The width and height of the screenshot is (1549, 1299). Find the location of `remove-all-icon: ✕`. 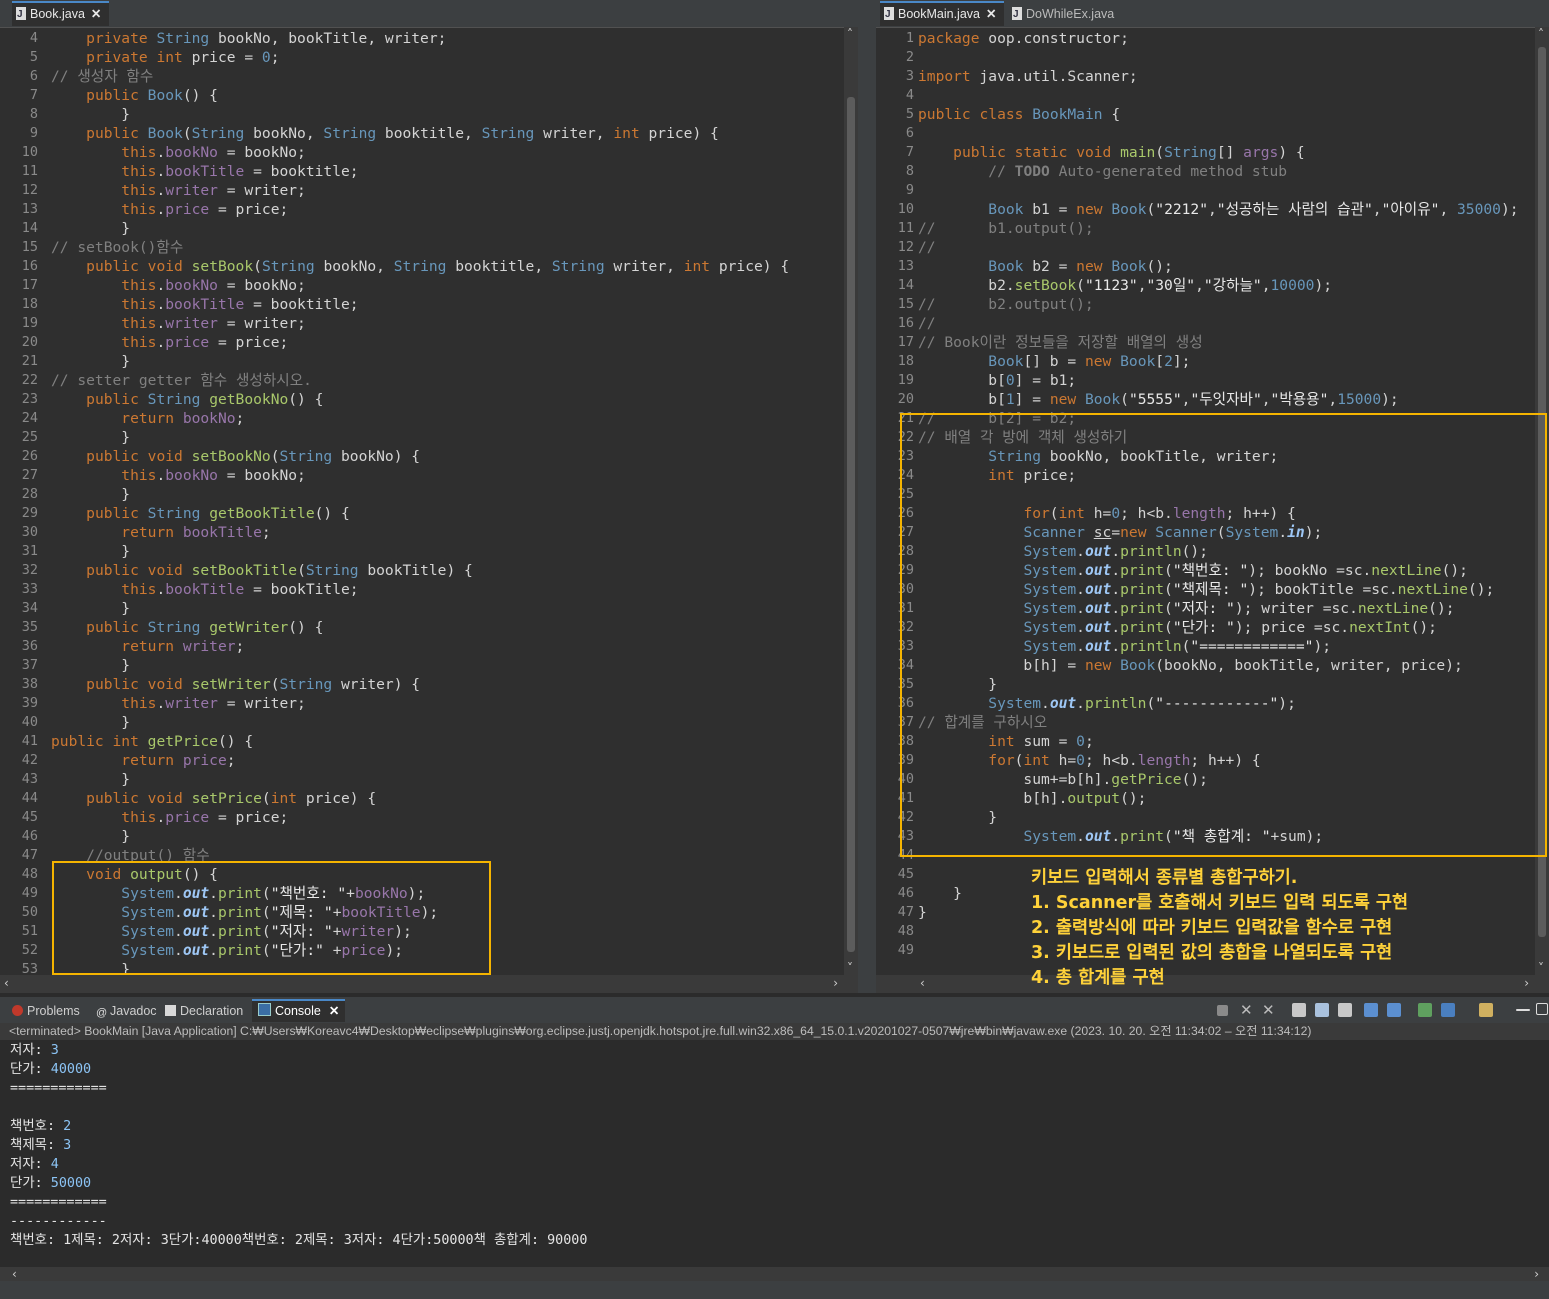

remove-all-icon: ✕ is located at coordinates (1269, 1010).